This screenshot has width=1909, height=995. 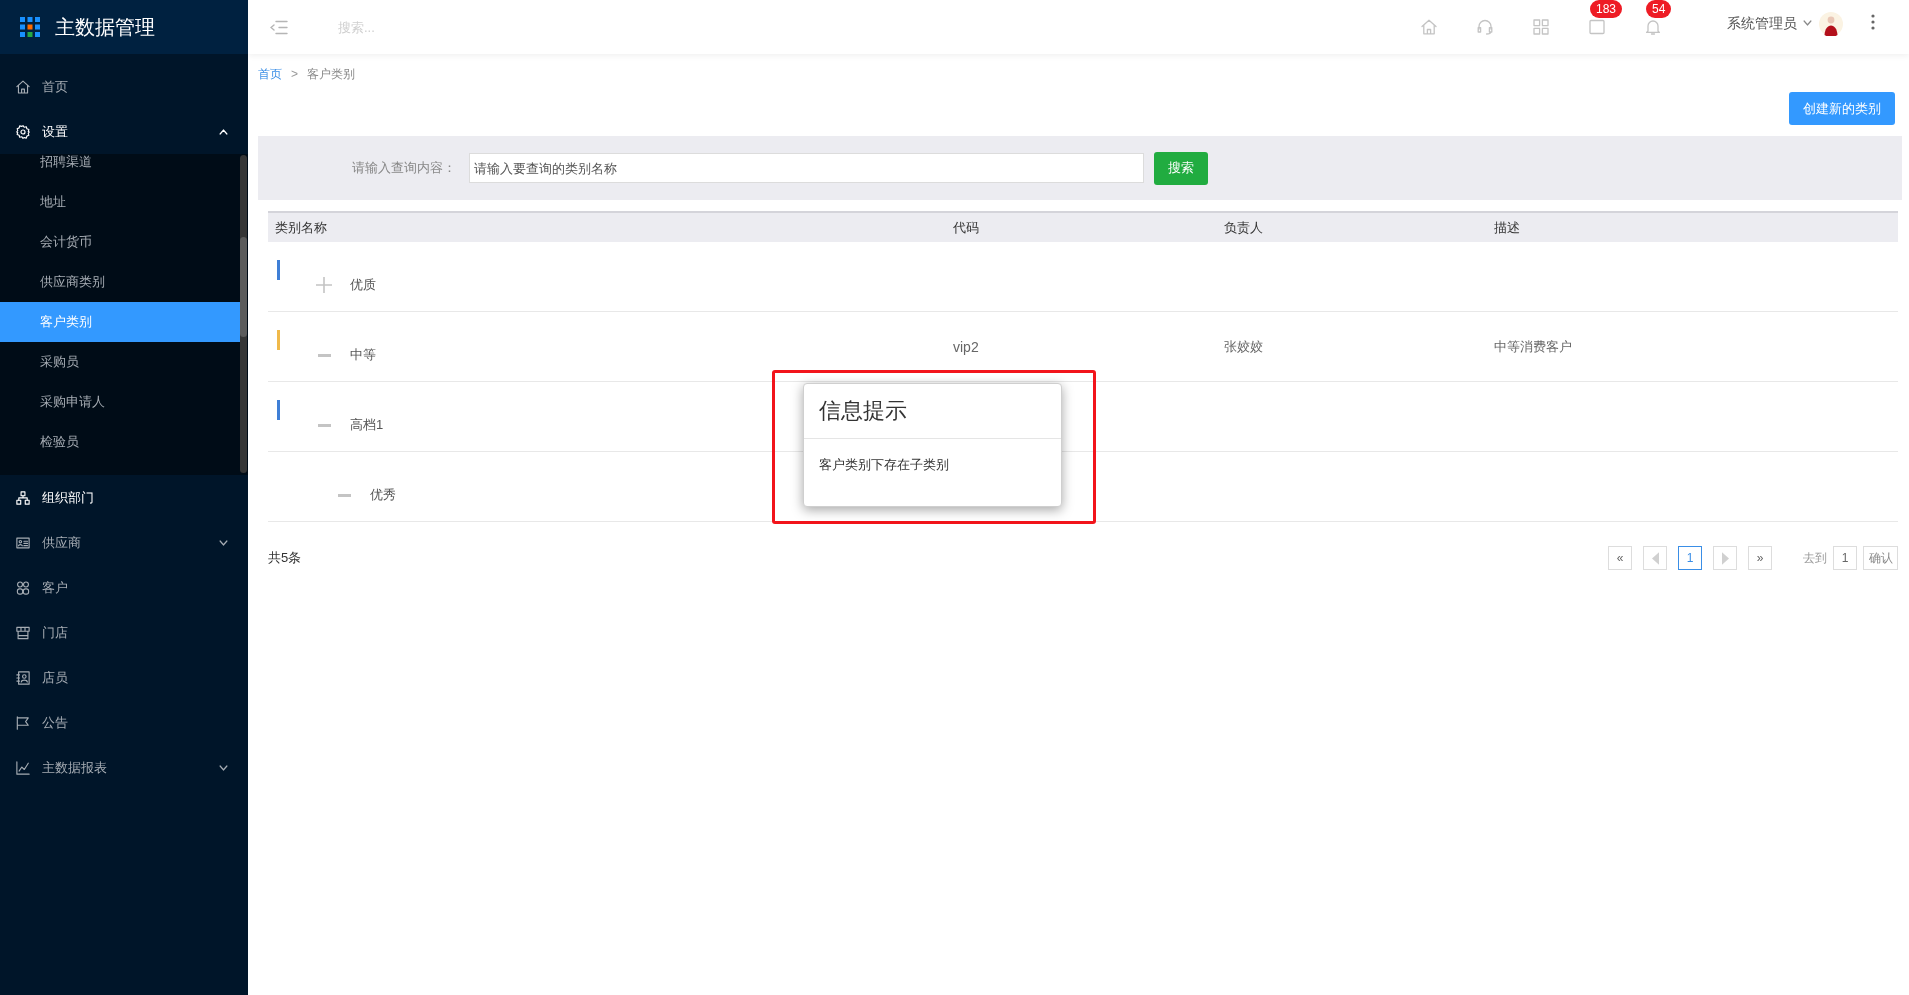 I want to click on grid-icon, so click(x=1541, y=27).